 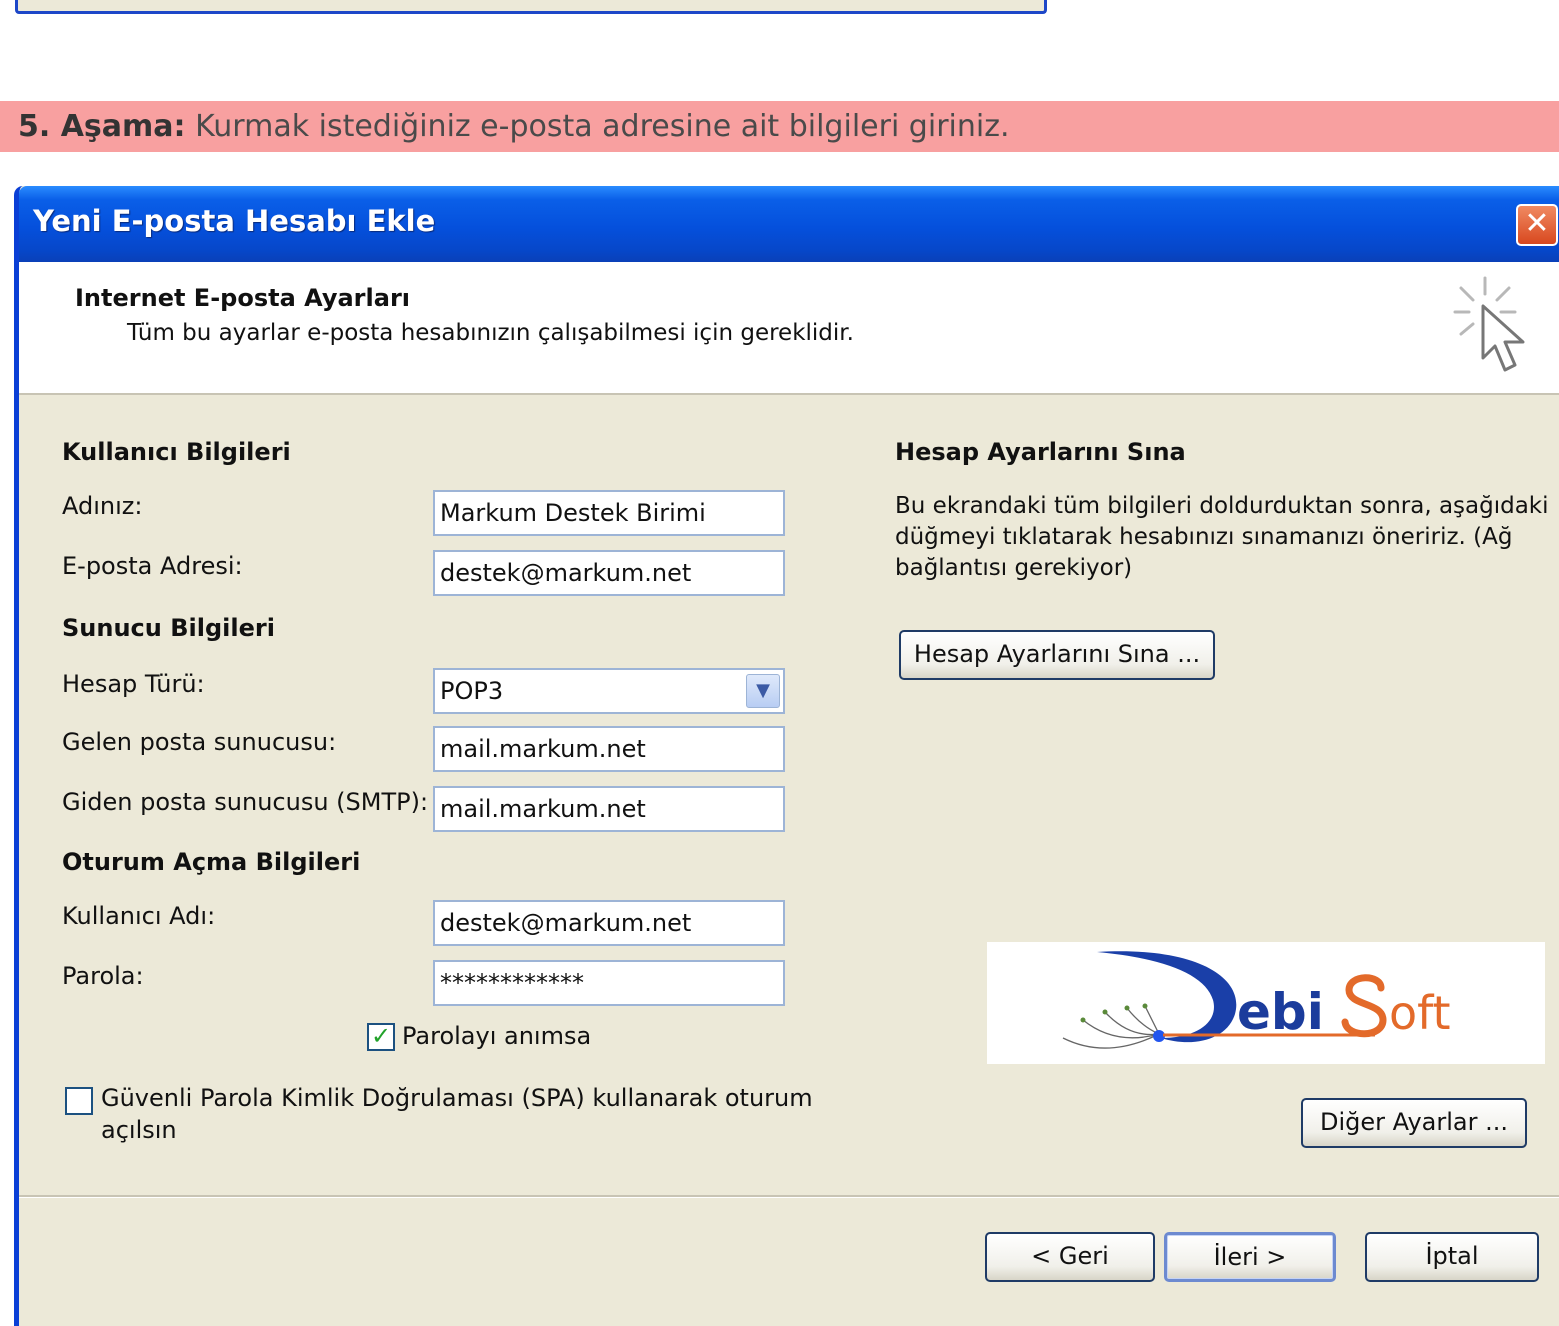 What do you see at coordinates (609, 691) in the screenshot?
I see `account-type-select: POP3 ▼` at bounding box center [609, 691].